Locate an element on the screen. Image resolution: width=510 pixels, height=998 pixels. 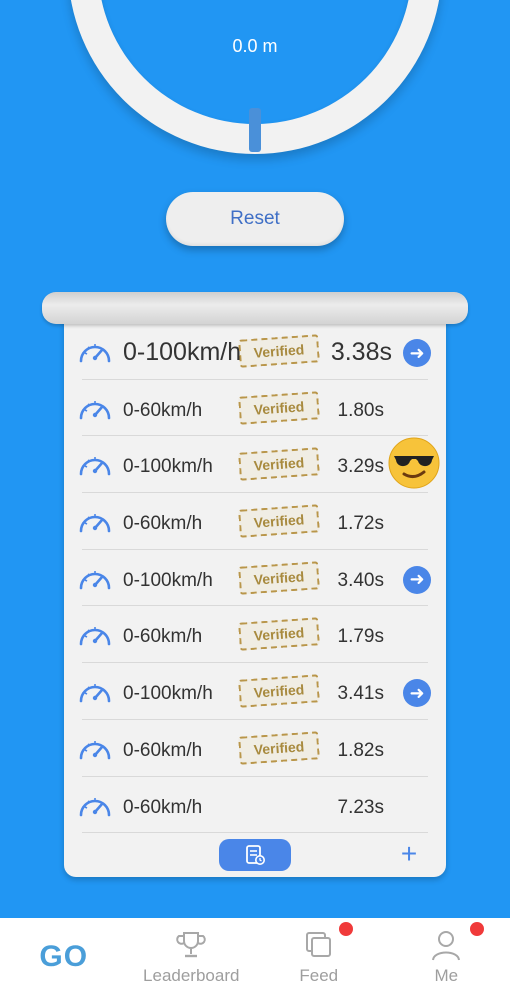
me-notification-badge is located at coordinates (476, 929).